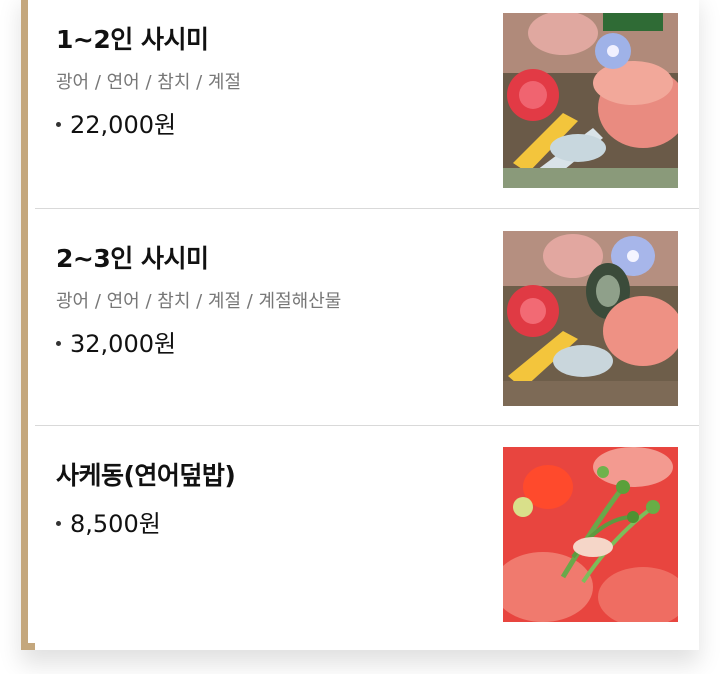 The width and height of the screenshot is (720, 674). What do you see at coordinates (590, 100) in the screenshot?
I see `sashimi-platter-photo` at bounding box center [590, 100].